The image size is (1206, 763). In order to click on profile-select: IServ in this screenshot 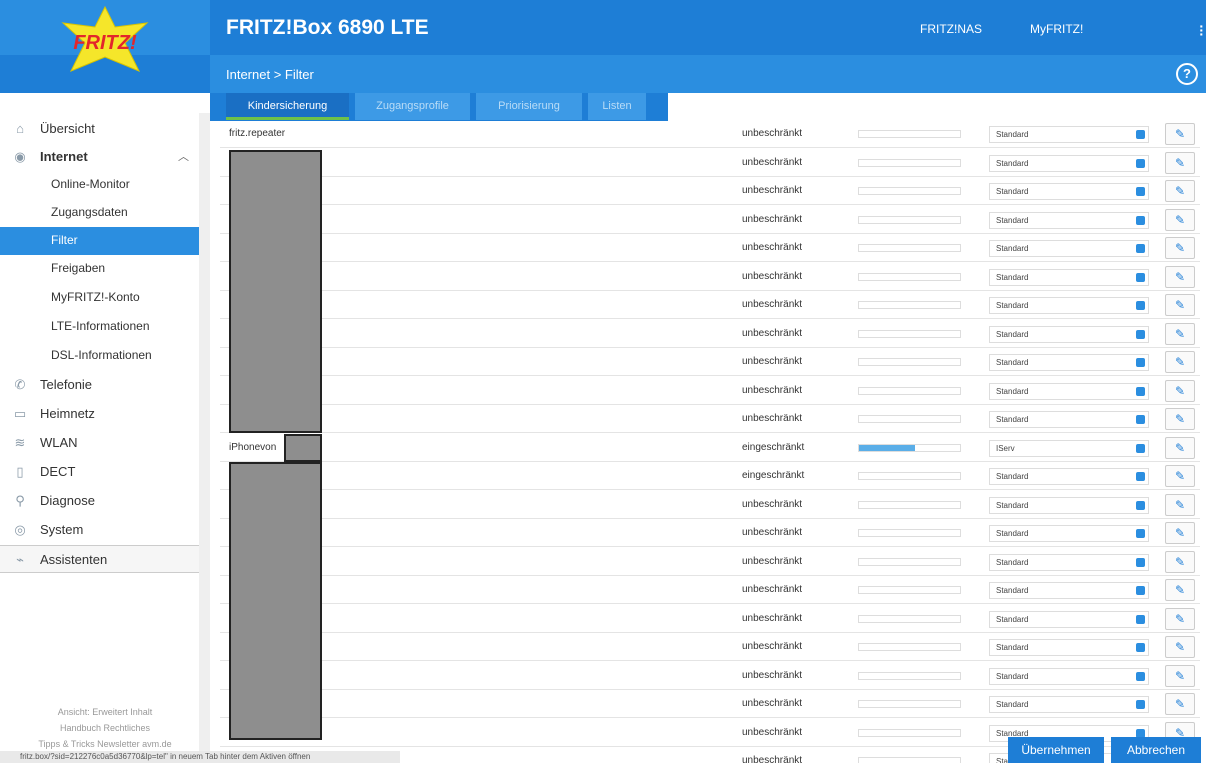, I will do `click(1069, 448)`.